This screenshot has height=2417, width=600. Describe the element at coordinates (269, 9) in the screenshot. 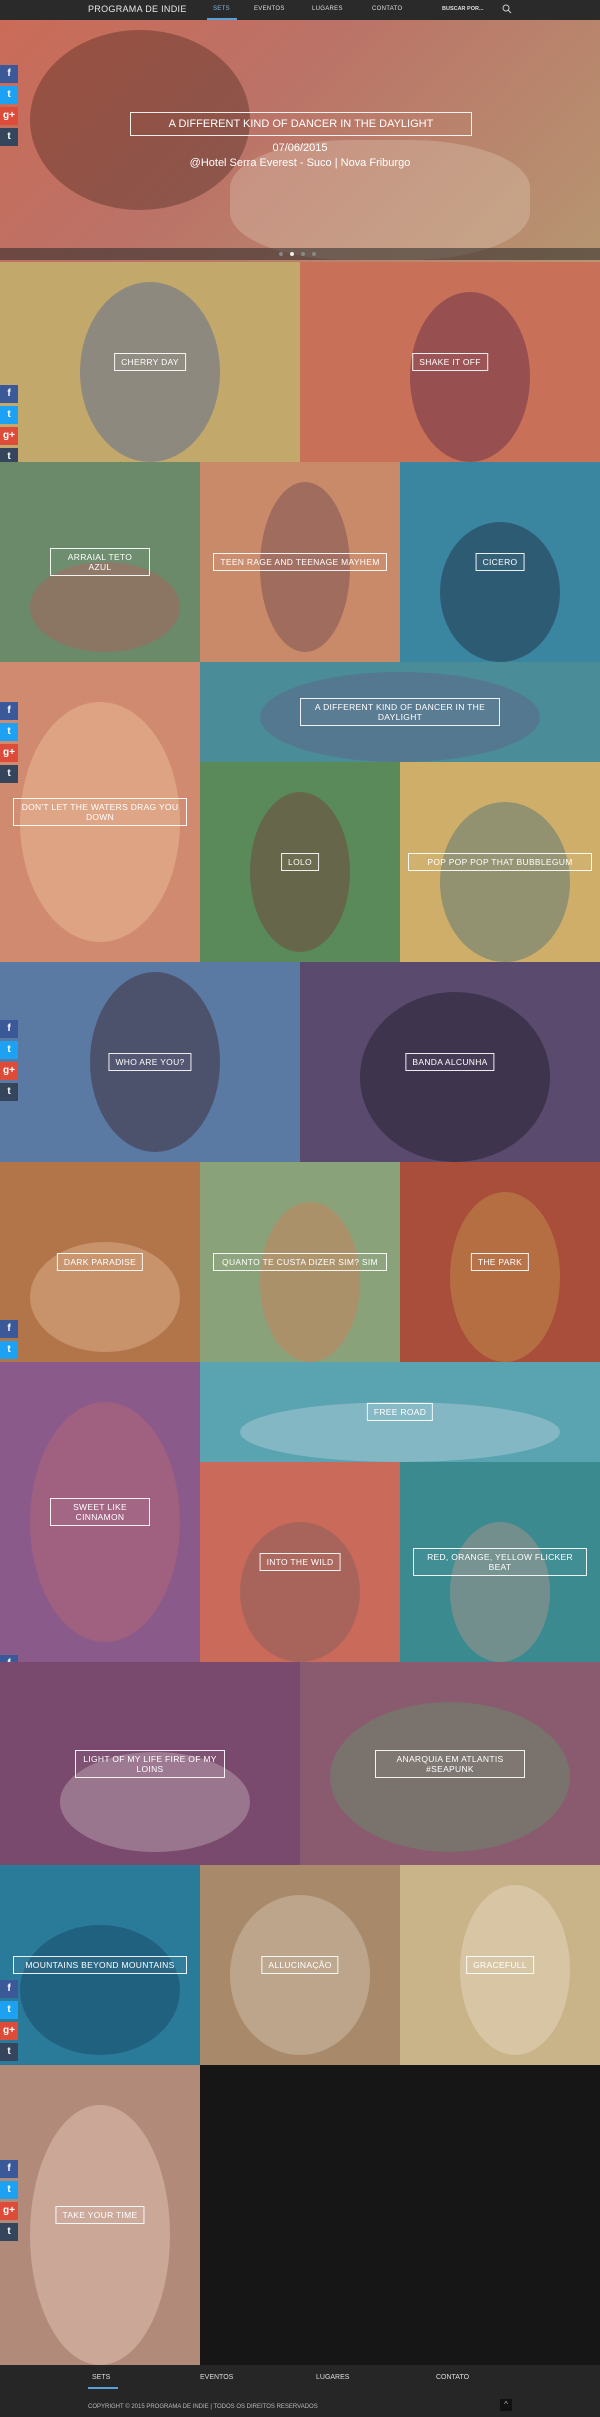

I see `nav-item-eventos: EVENTOS` at that location.